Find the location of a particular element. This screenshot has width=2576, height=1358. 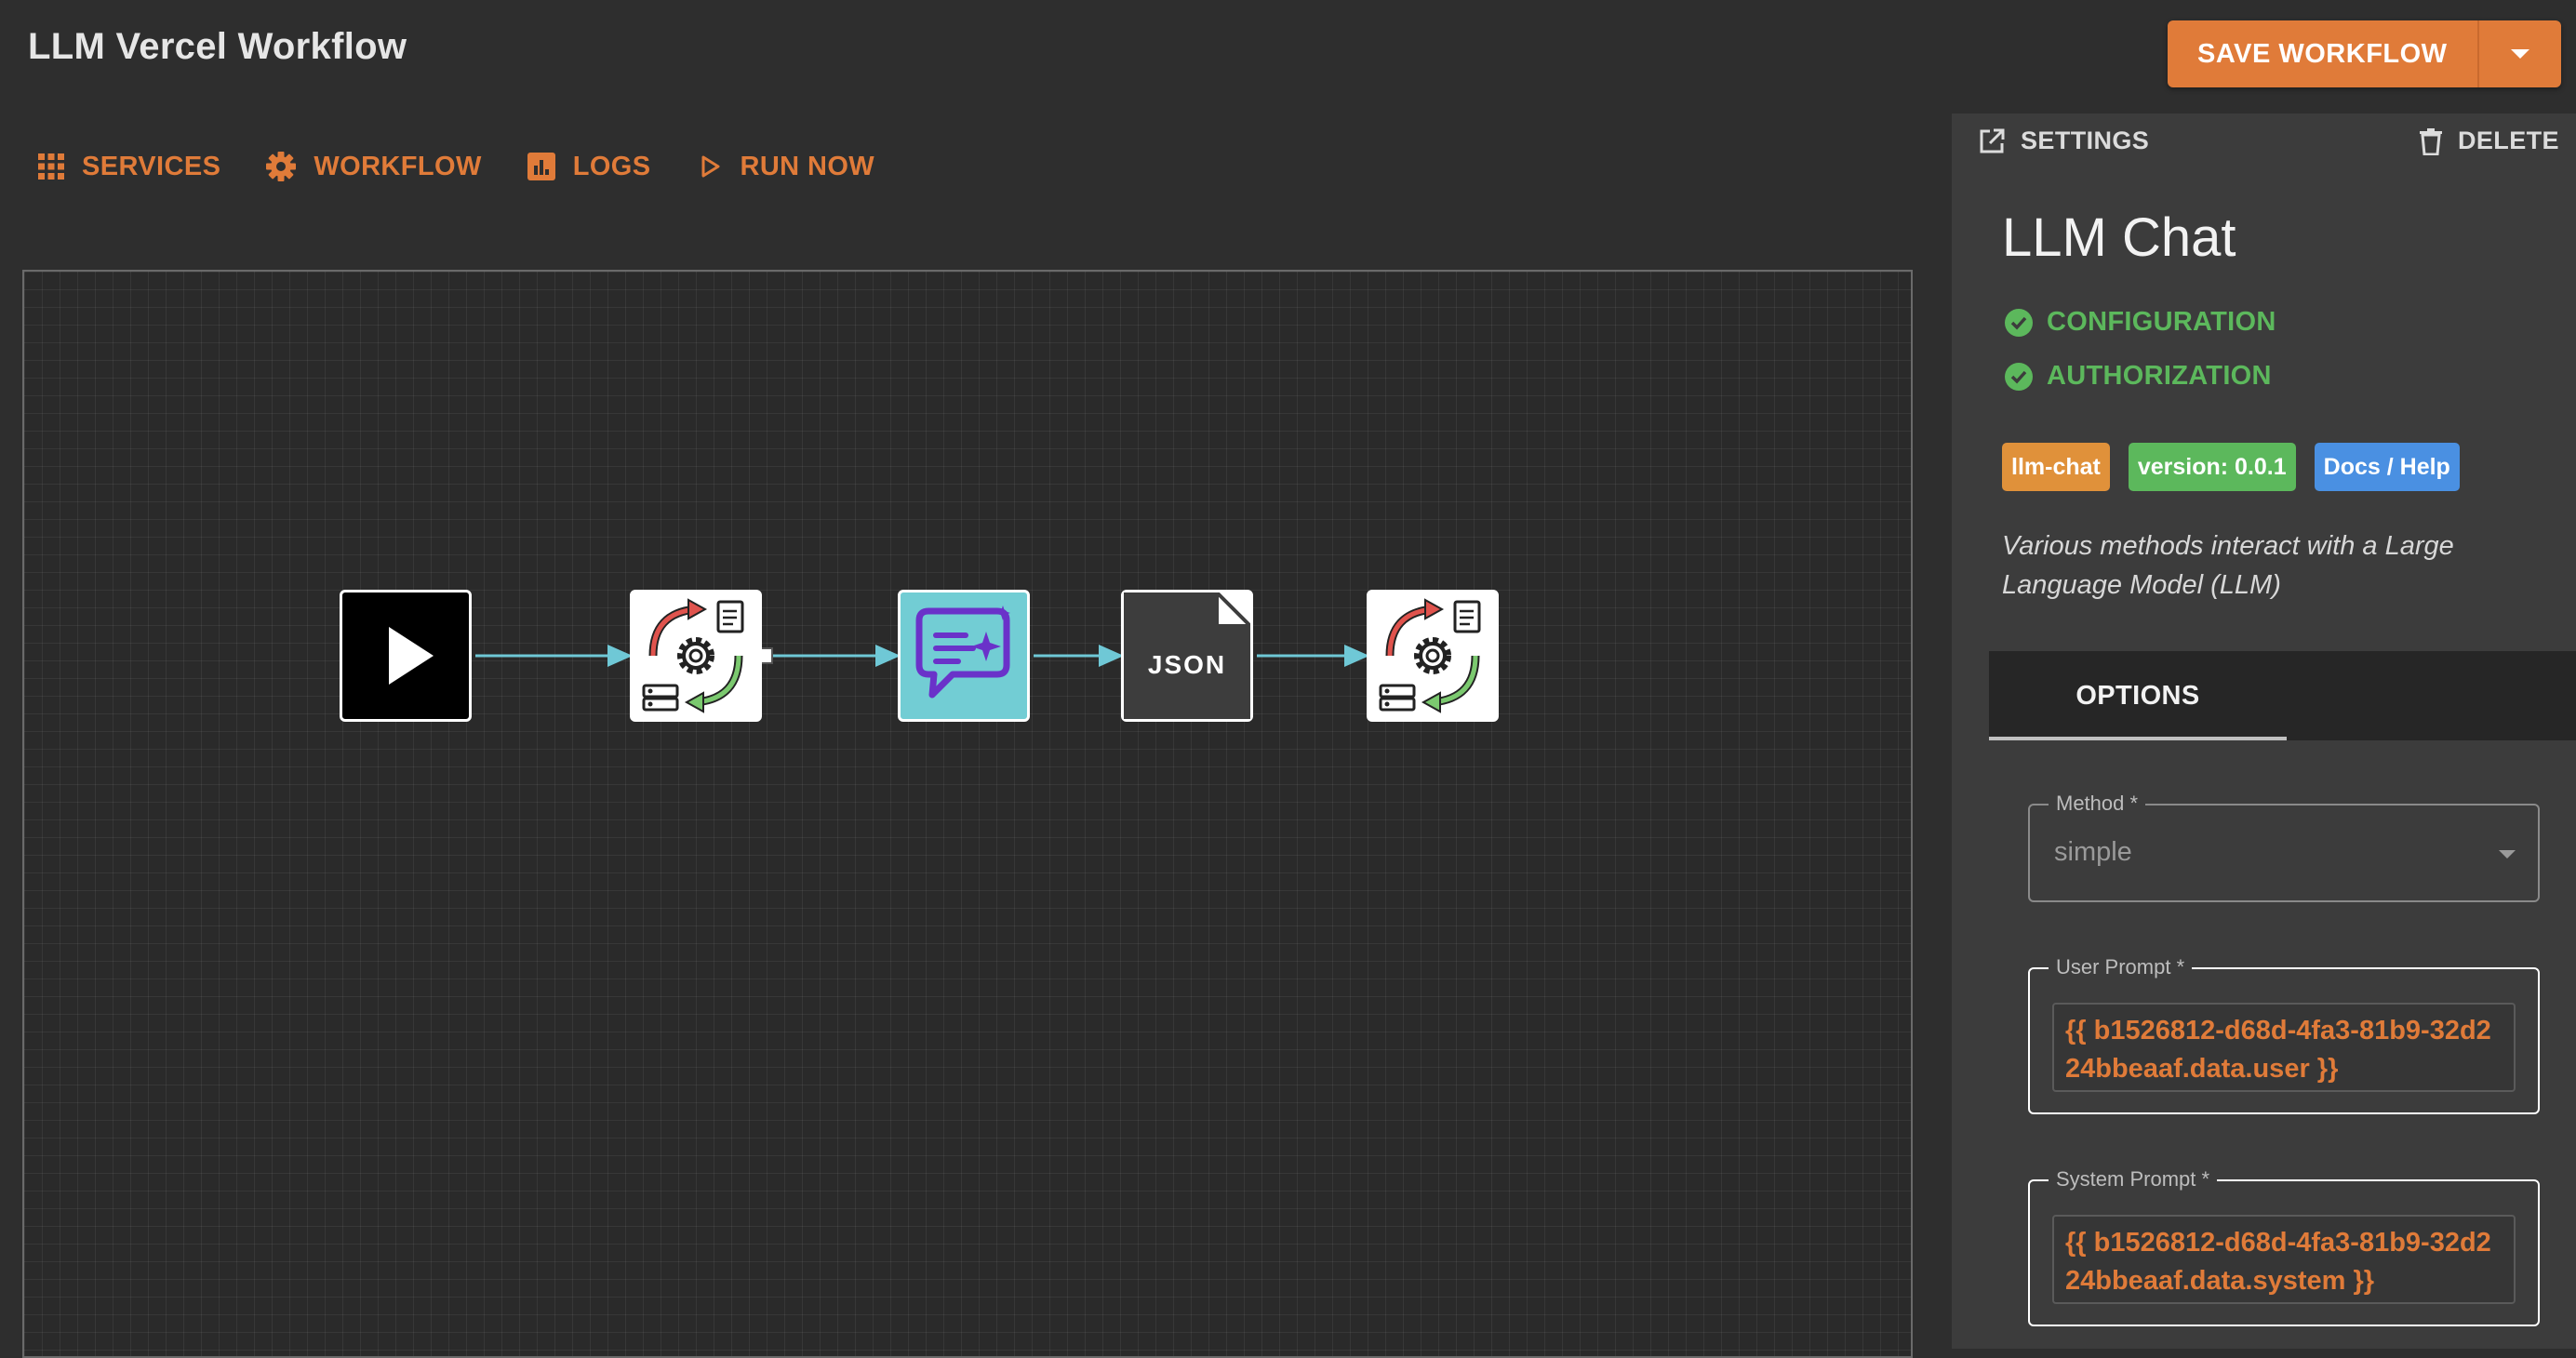

docs-help-link: Docs / Help is located at coordinates (2387, 467).